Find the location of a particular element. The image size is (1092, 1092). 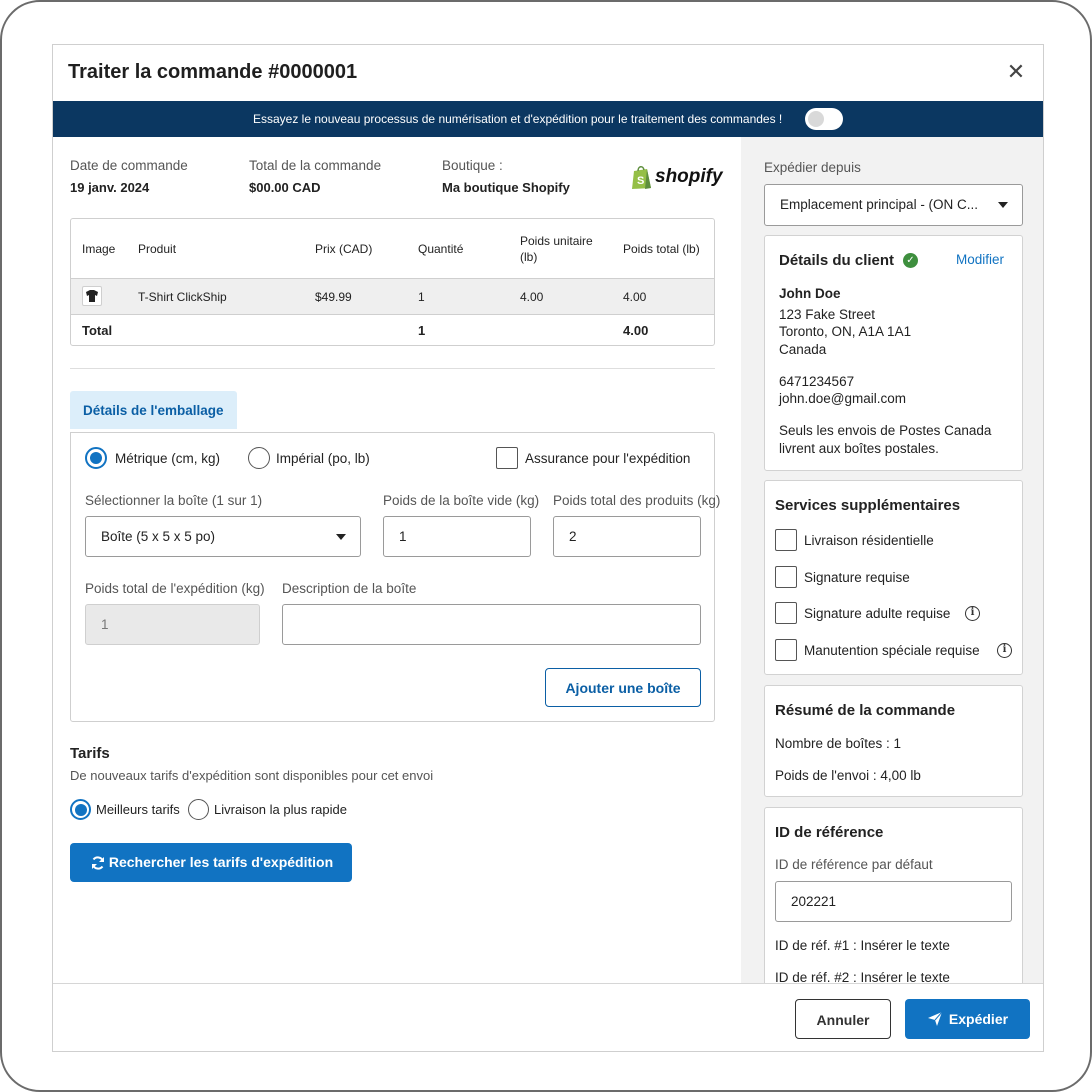

close-icon: ✕ is located at coordinates (1016, 72).